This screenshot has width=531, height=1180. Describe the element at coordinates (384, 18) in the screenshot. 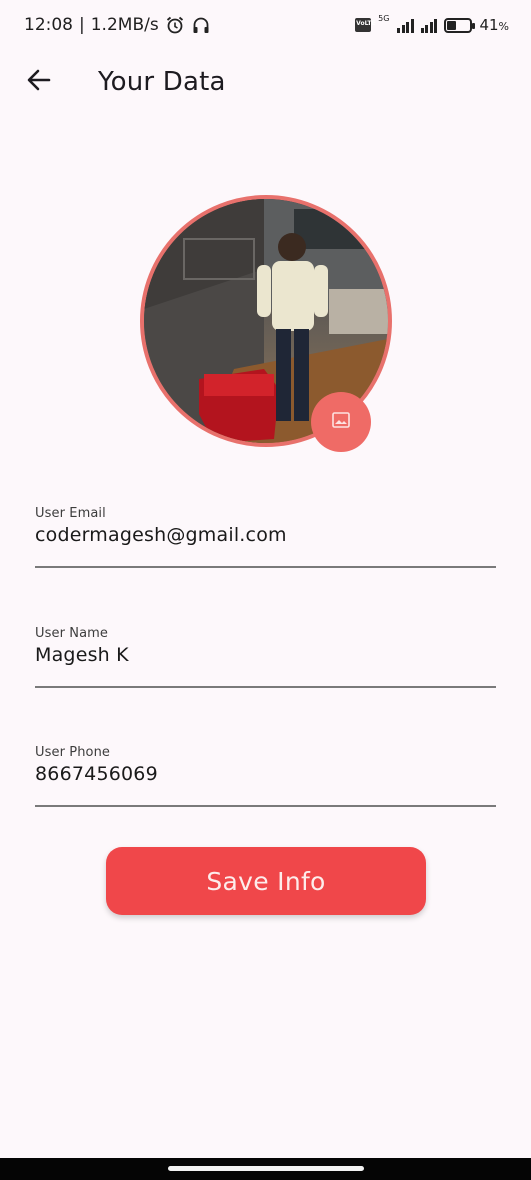

I see `network-type: 5G` at that location.